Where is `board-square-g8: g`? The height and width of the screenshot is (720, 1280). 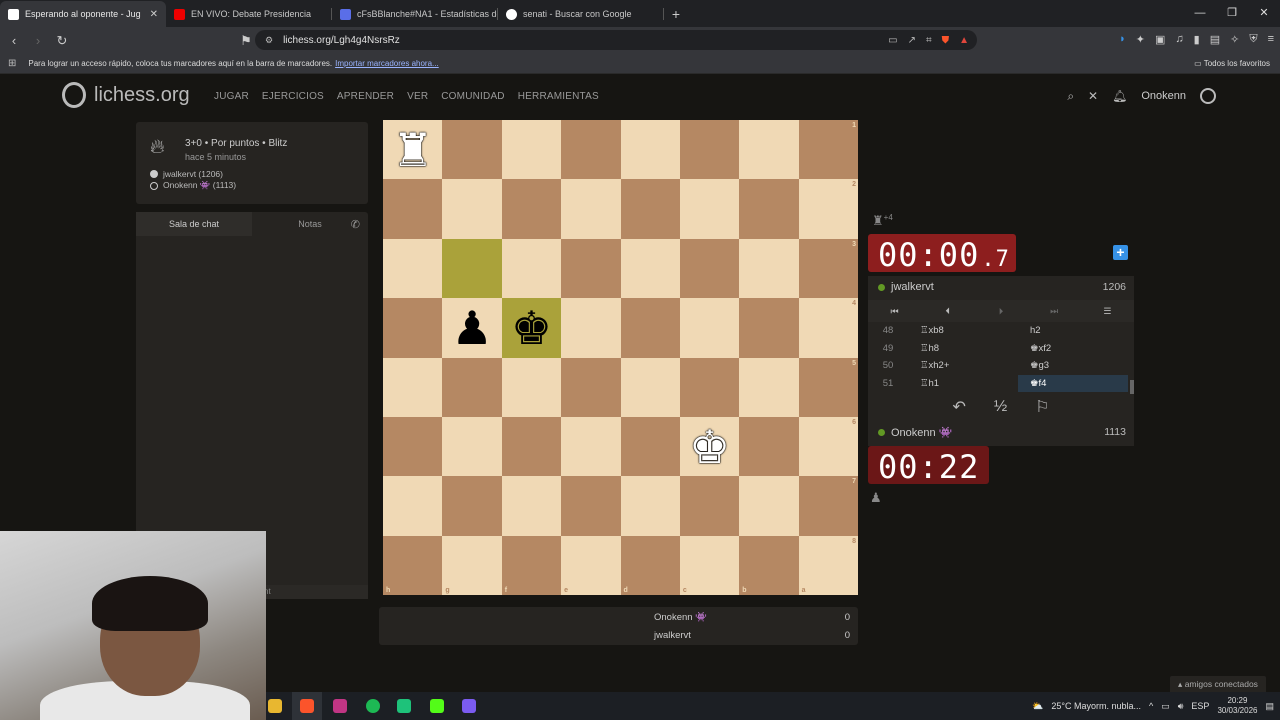
board-square-g8: g is located at coordinates (472, 565).